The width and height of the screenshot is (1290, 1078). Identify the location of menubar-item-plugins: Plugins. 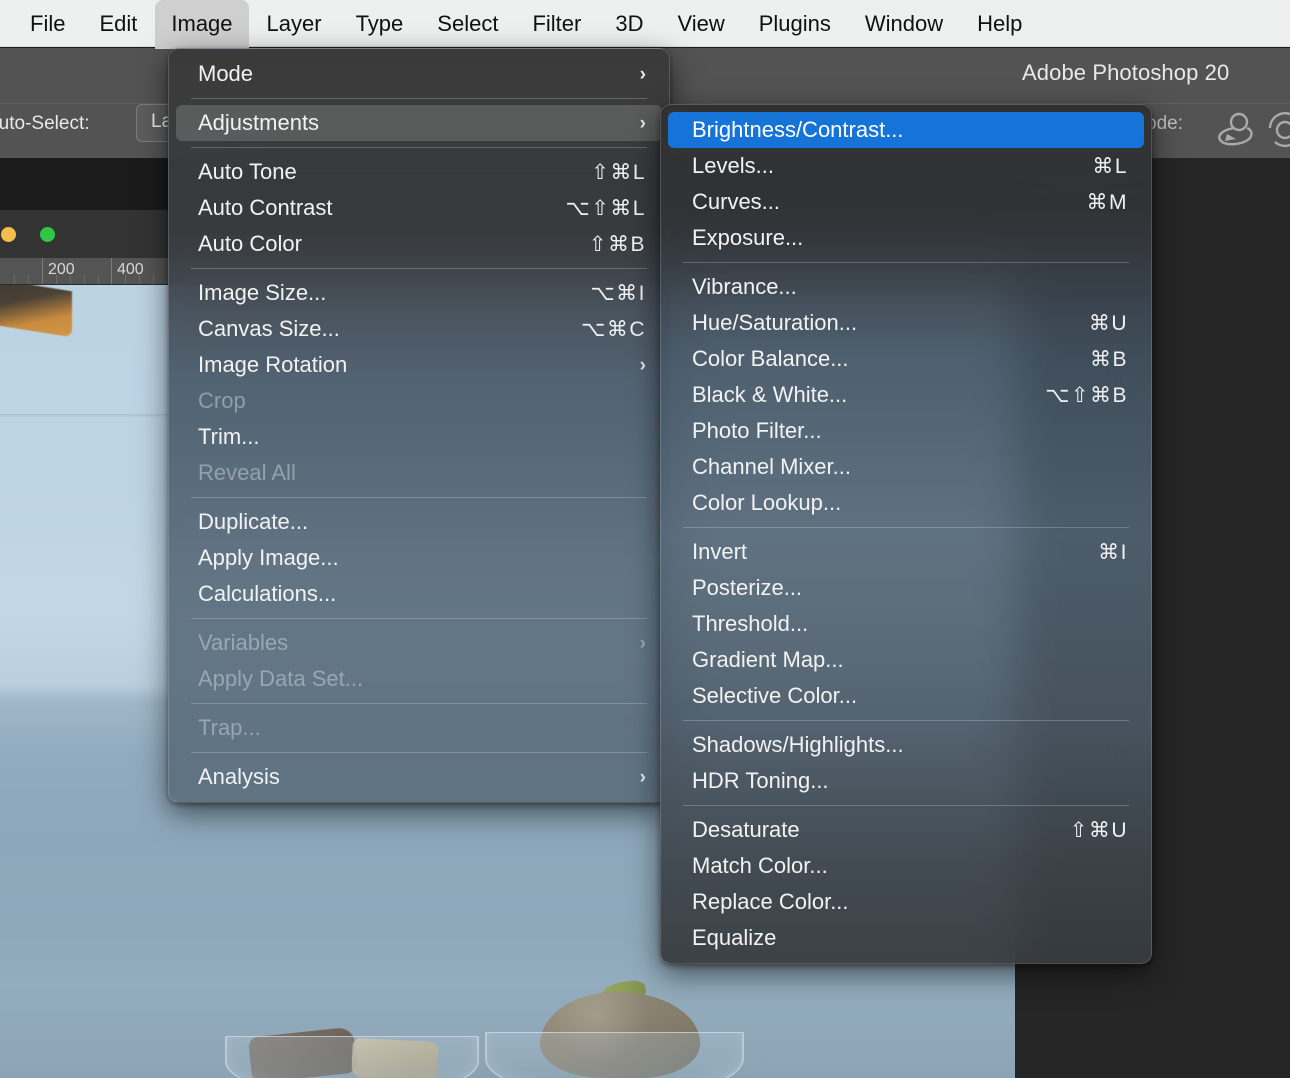
(795, 24).